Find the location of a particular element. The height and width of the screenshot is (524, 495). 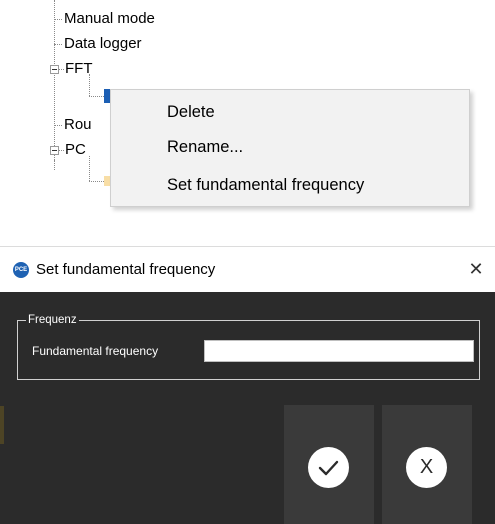

tree-item-data-logger: Data logger is located at coordinates (103, 44).